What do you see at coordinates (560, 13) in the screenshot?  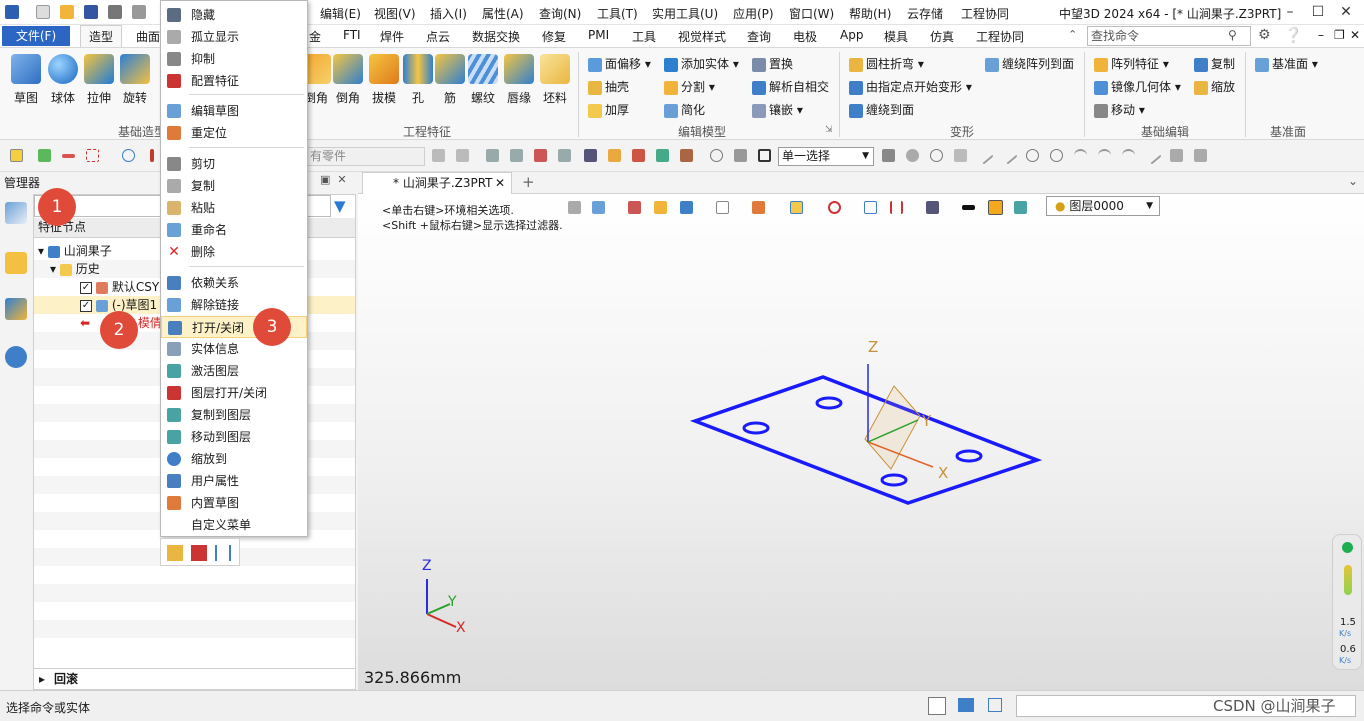 I see `menu-query: 查询(N)` at bounding box center [560, 13].